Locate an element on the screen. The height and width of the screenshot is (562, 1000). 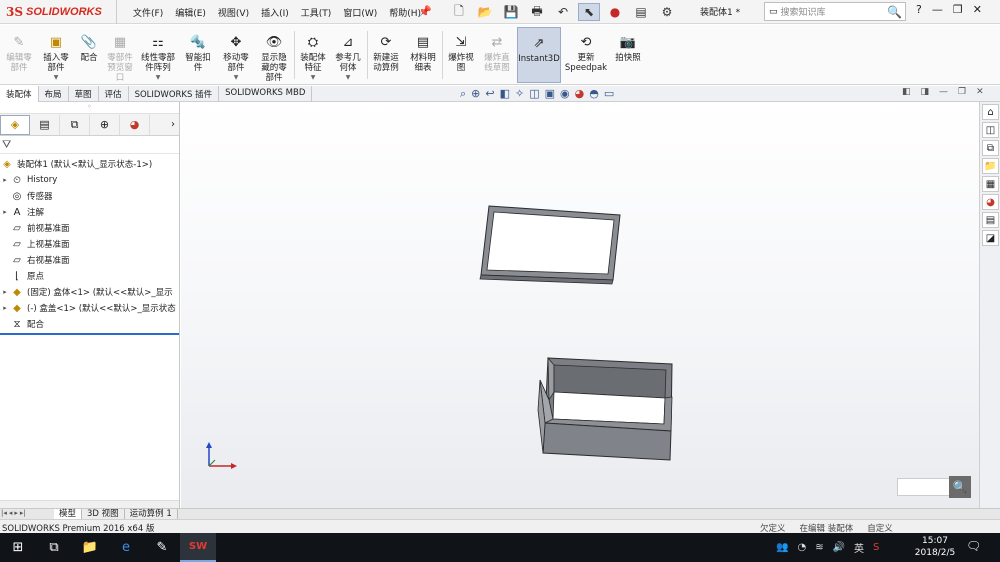
print-icon: 🖶 is located at coordinates (537, 12).